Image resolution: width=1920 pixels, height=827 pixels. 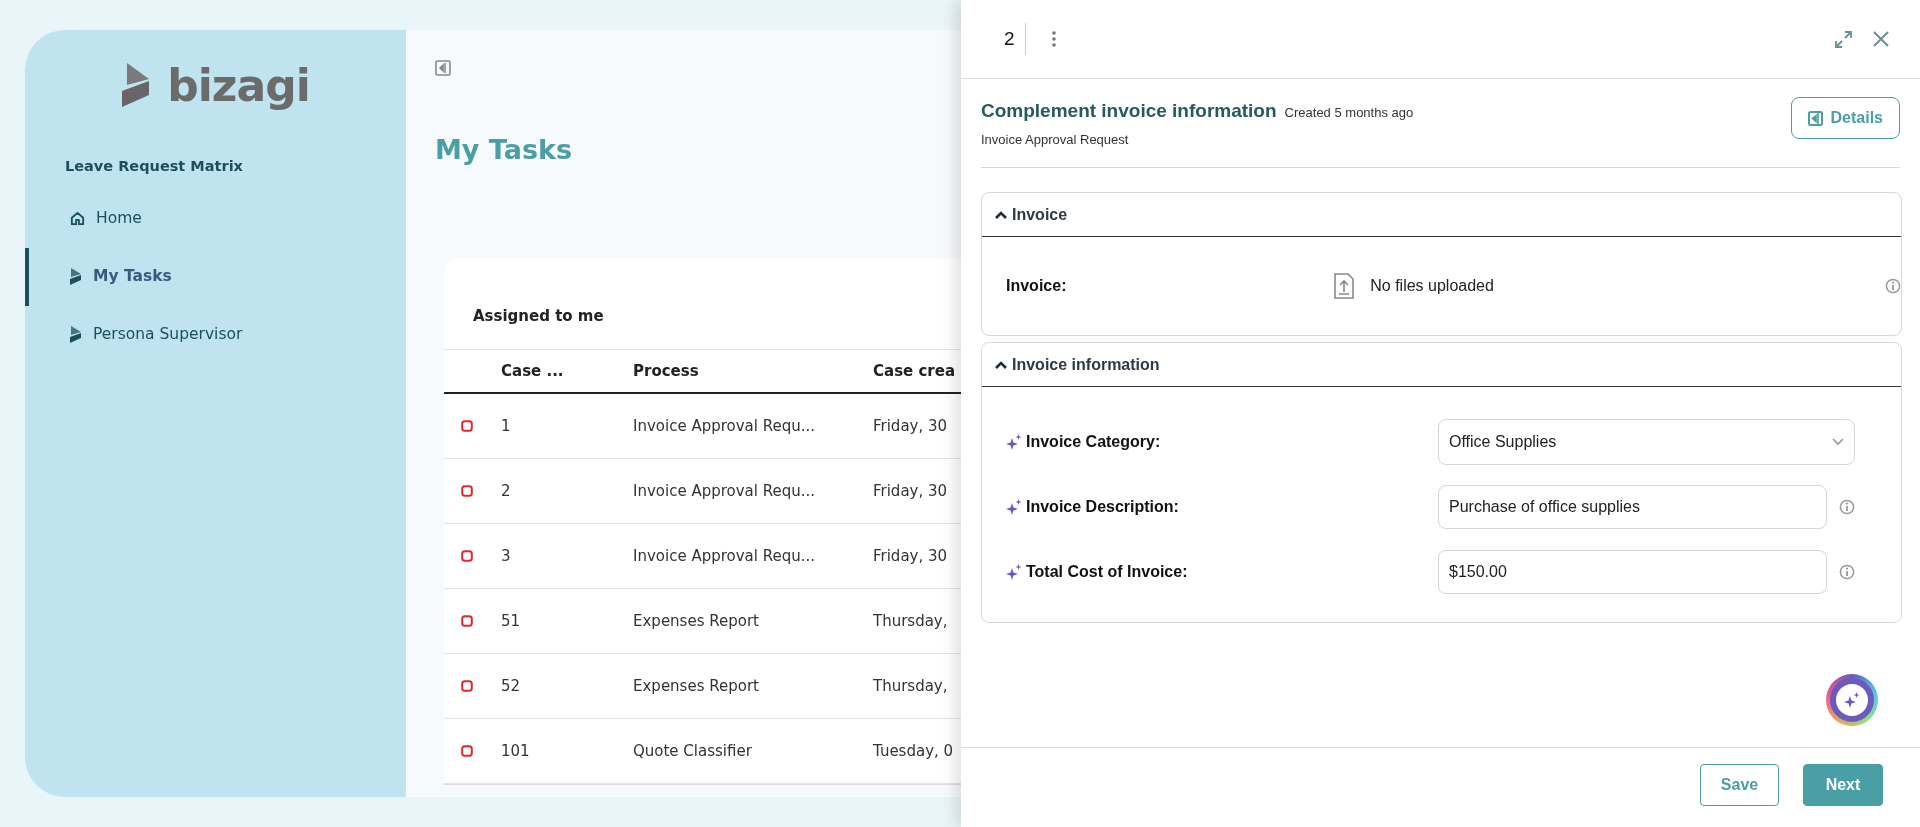 I want to click on kebab-menu-icon, so click(x=1053, y=39).